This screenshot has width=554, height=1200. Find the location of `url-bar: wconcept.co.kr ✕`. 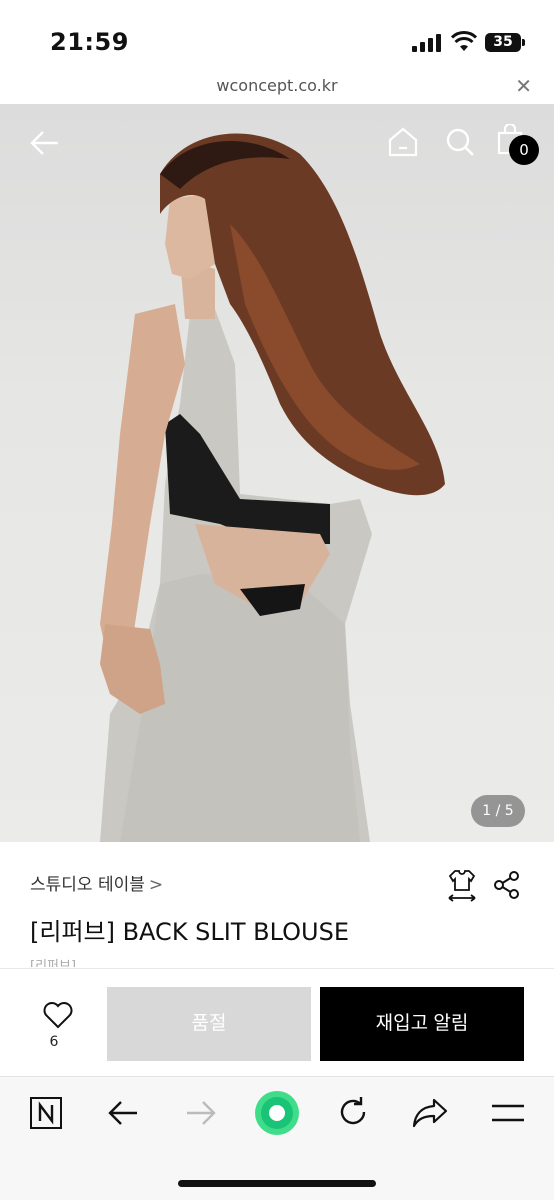

url-bar: wconcept.co.kr ✕ is located at coordinates (277, 87).